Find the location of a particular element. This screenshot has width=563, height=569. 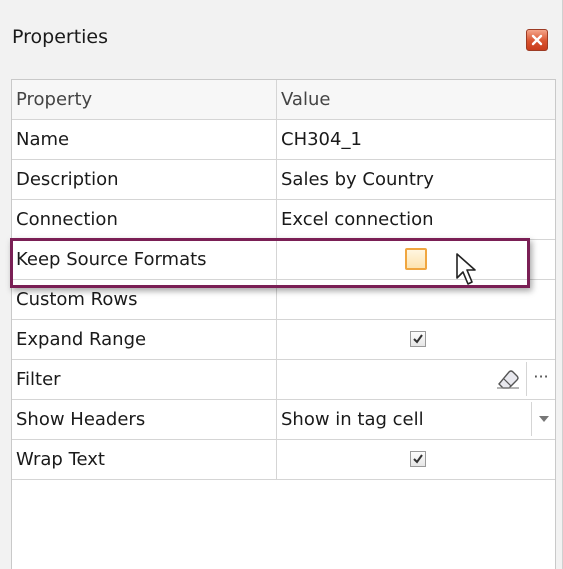

show-headers-select: Show in tag cell is located at coordinates (402, 419).